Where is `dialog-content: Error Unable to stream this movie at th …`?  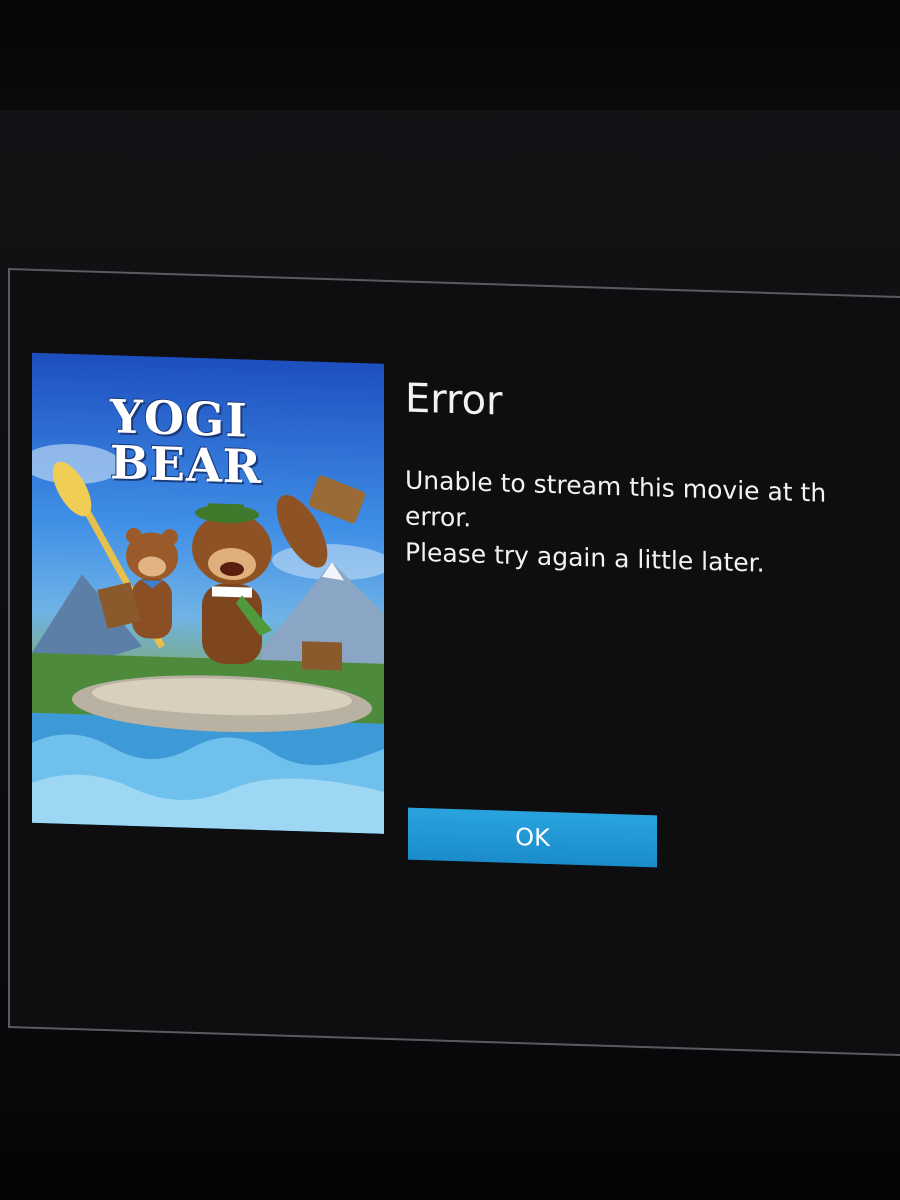 dialog-content: Error Unable to stream this movie at th … is located at coordinates (652, 480).